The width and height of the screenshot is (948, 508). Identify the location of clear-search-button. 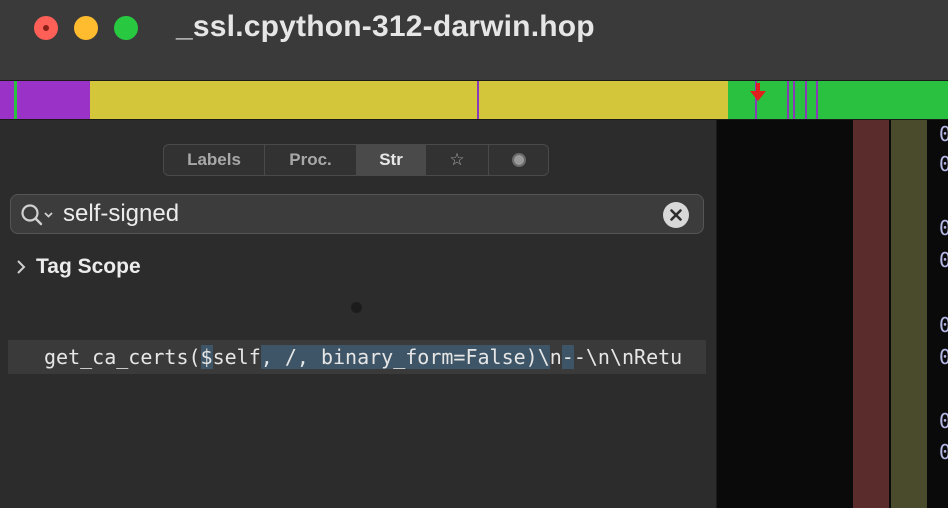
(676, 215).